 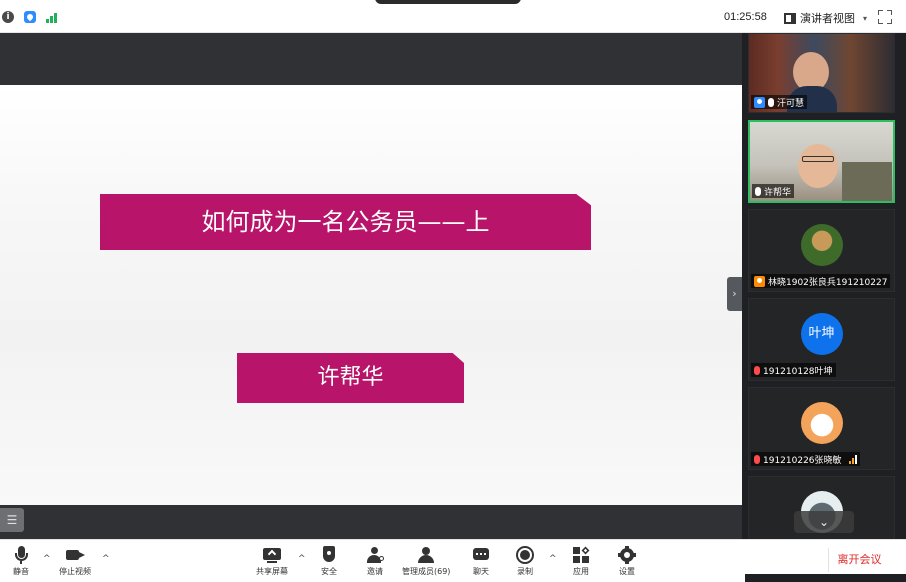 What do you see at coordinates (734, 294) in the screenshot?
I see `collapse-gallery-button: ›` at bounding box center [734, 294].